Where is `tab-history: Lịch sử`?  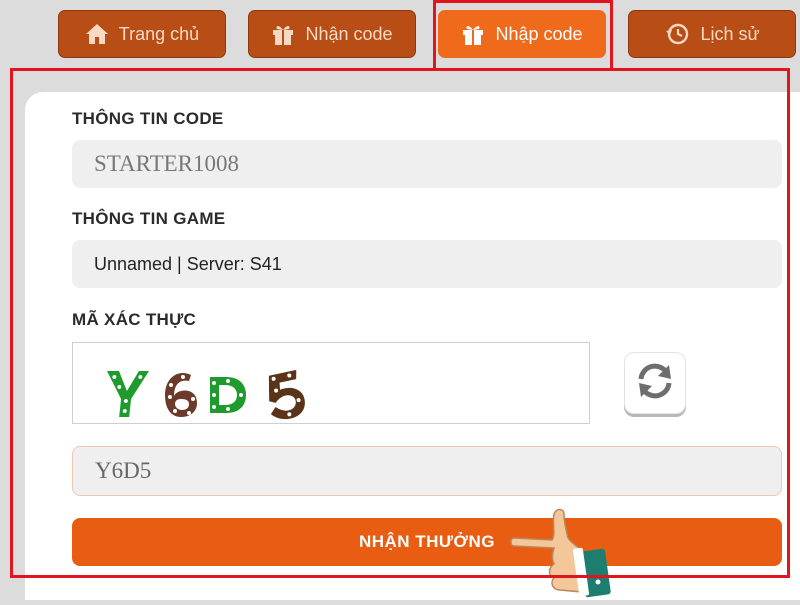
tab-history: Lịch sử is located at coordinates (712, 34).